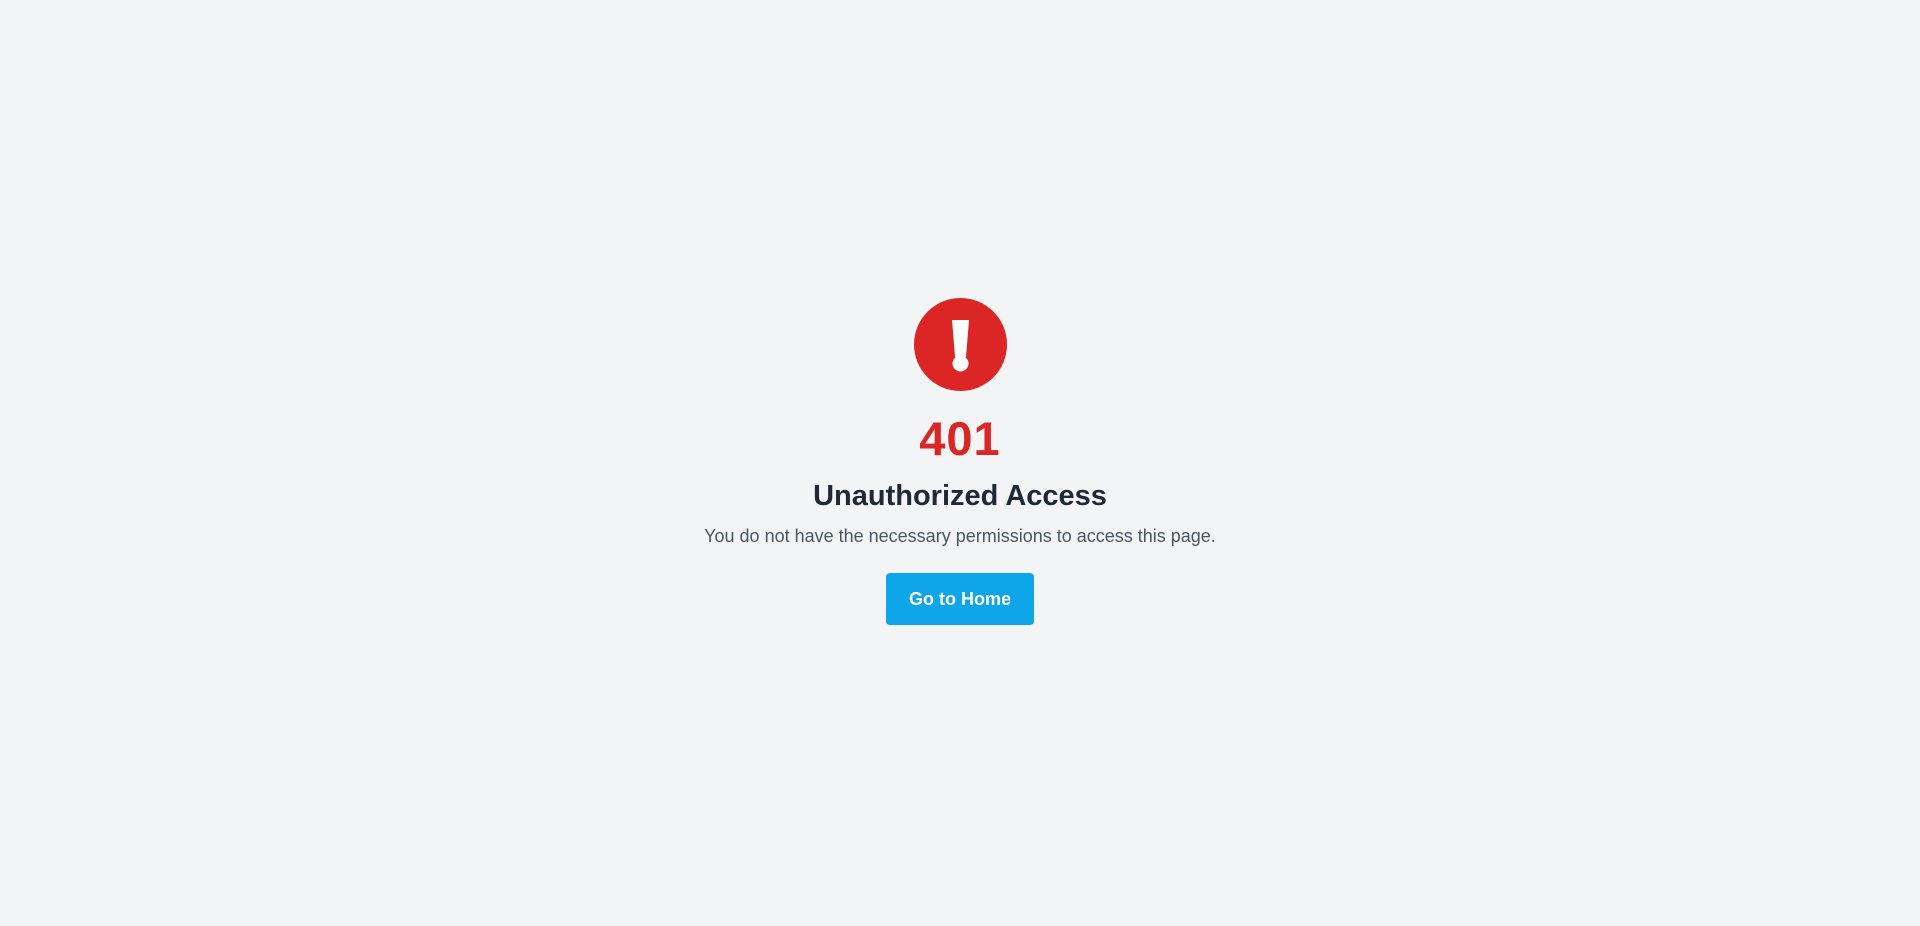 The height and width of the screenshot is (926, 1920). What do you see at coordinates (960, 496) in the screenshot?
I see `page-title: Unauthorized Access` at bounding box center [960, 496].